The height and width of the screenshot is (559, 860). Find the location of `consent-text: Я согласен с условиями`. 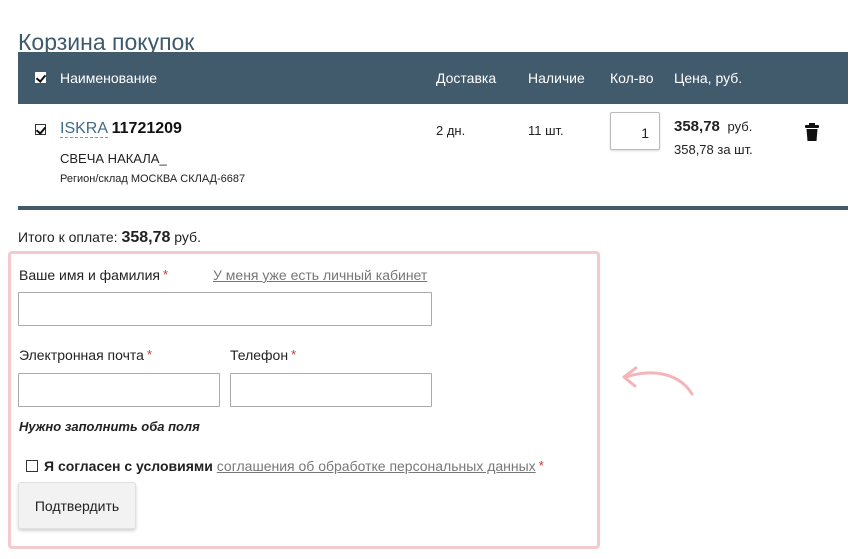

consent-text: Я согласен с условиями is located at coordinates (128, 466).